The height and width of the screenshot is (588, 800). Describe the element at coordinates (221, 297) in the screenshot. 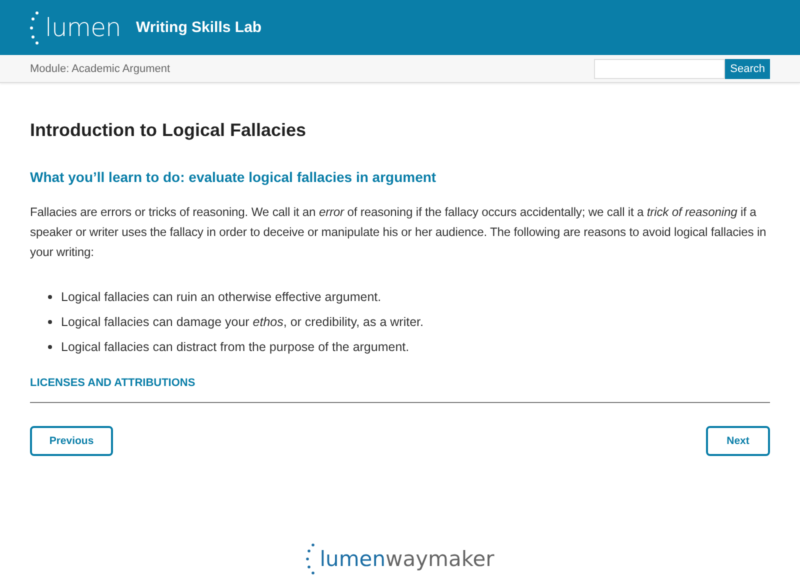

I see `bullet-text: Logical fallacies can ruin an otherwise effective argument.` at that location.